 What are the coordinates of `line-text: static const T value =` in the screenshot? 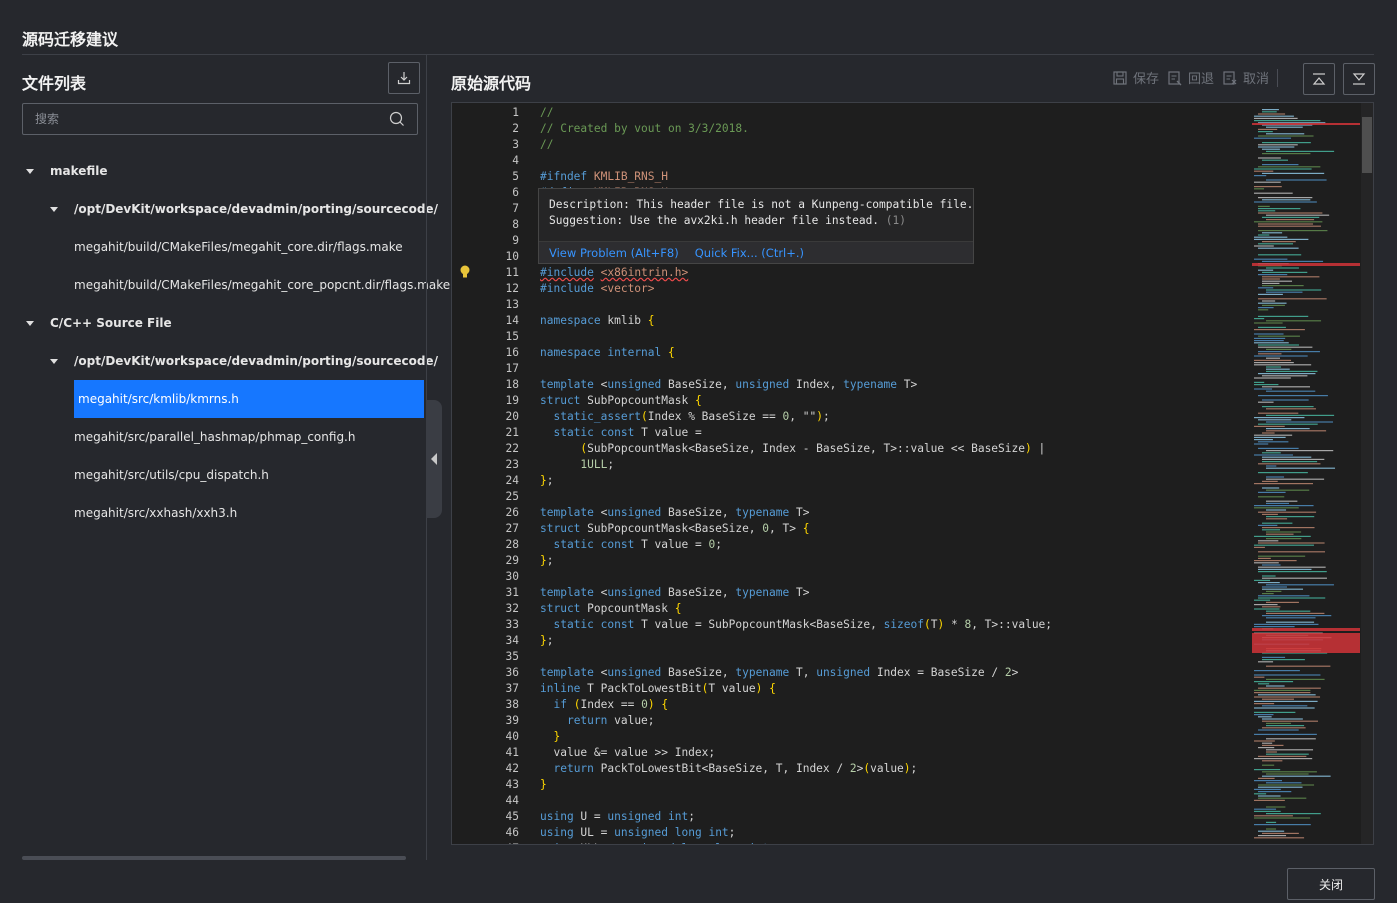 It's located at (627, 432).